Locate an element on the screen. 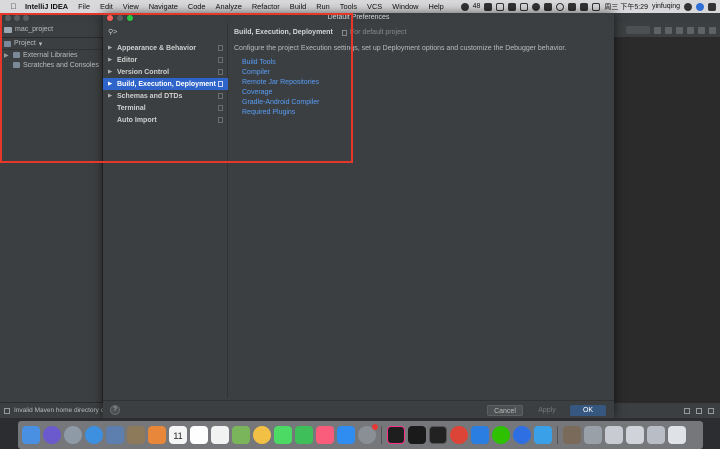  search-icon: ⚲˃ is located at coordinates (112, 32).